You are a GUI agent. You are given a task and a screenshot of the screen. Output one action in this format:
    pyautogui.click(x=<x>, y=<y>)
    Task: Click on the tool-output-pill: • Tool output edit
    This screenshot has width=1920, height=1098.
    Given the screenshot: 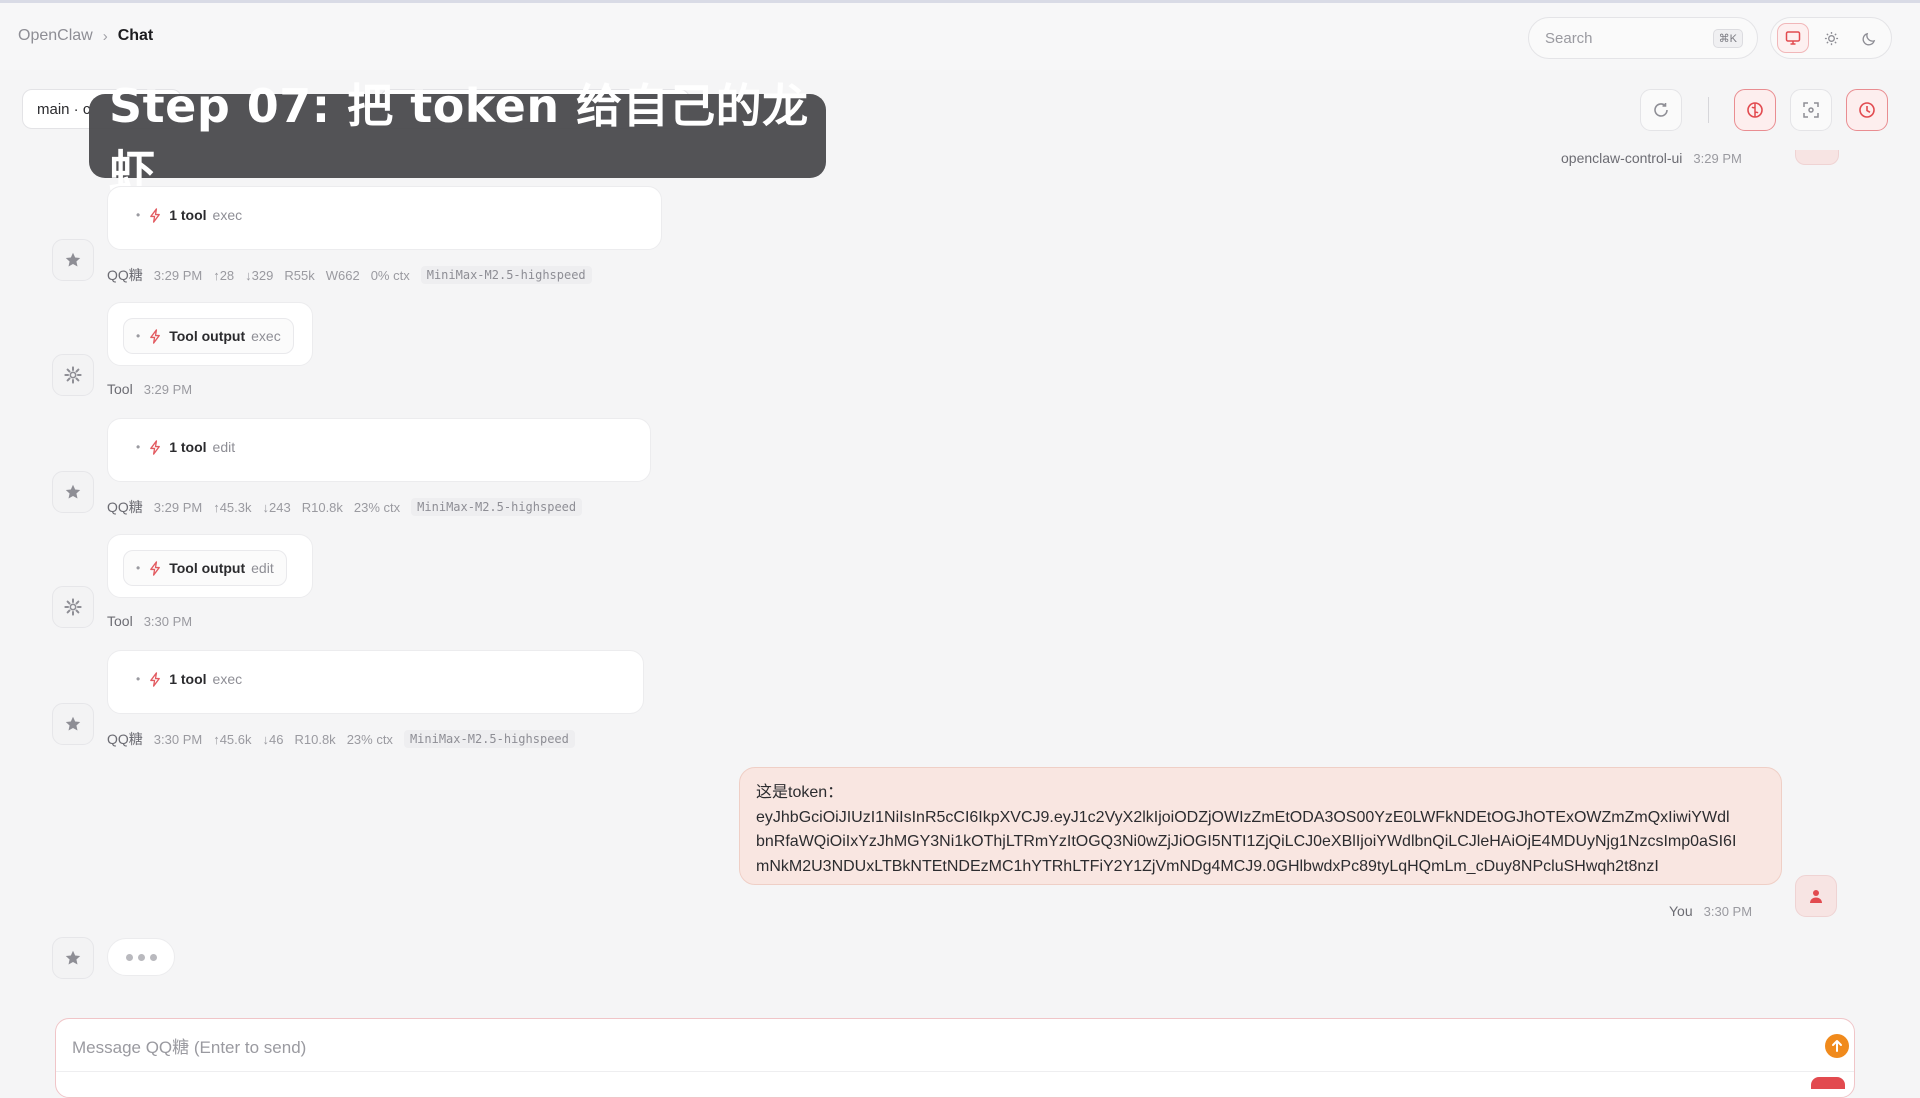 What is the action you would take?
    pyautogui.click(x=205, y=568)
    